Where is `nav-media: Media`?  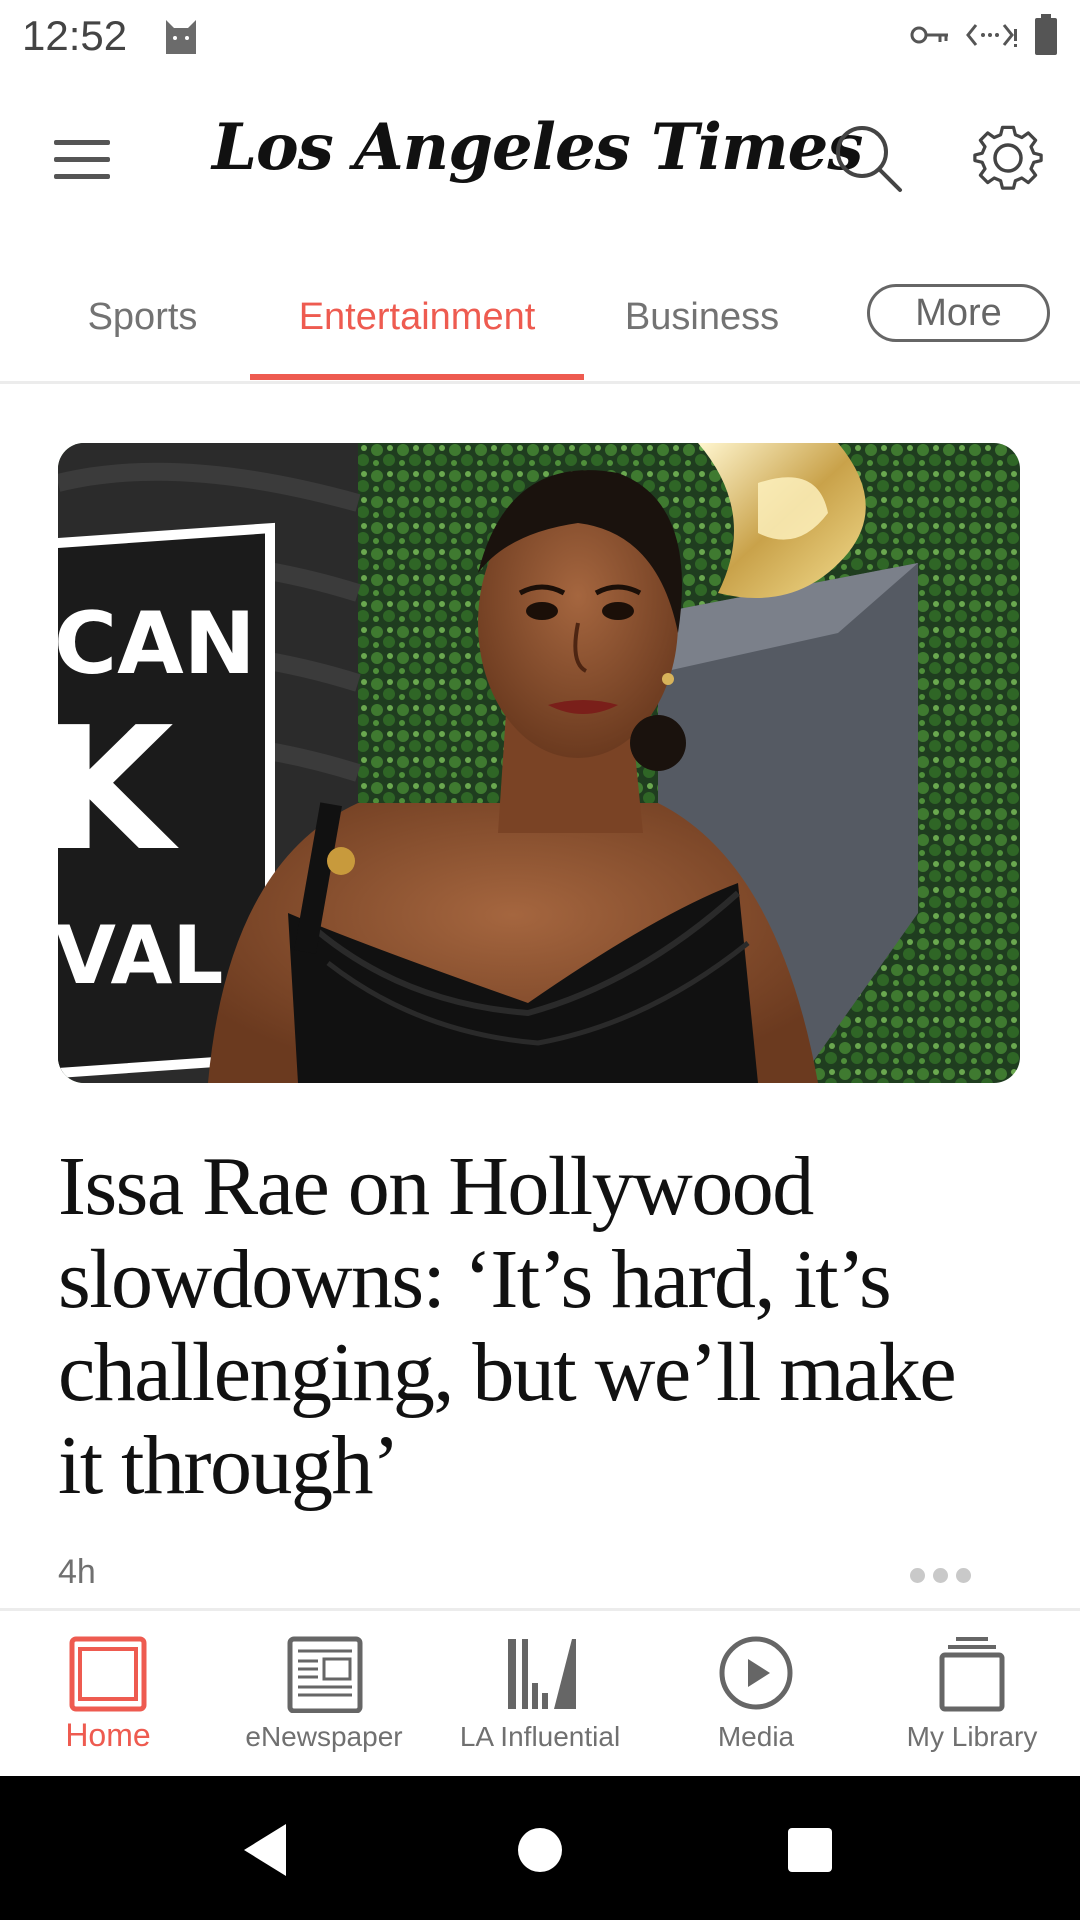
nav-media: Media is located at coordinates (756, 1695).